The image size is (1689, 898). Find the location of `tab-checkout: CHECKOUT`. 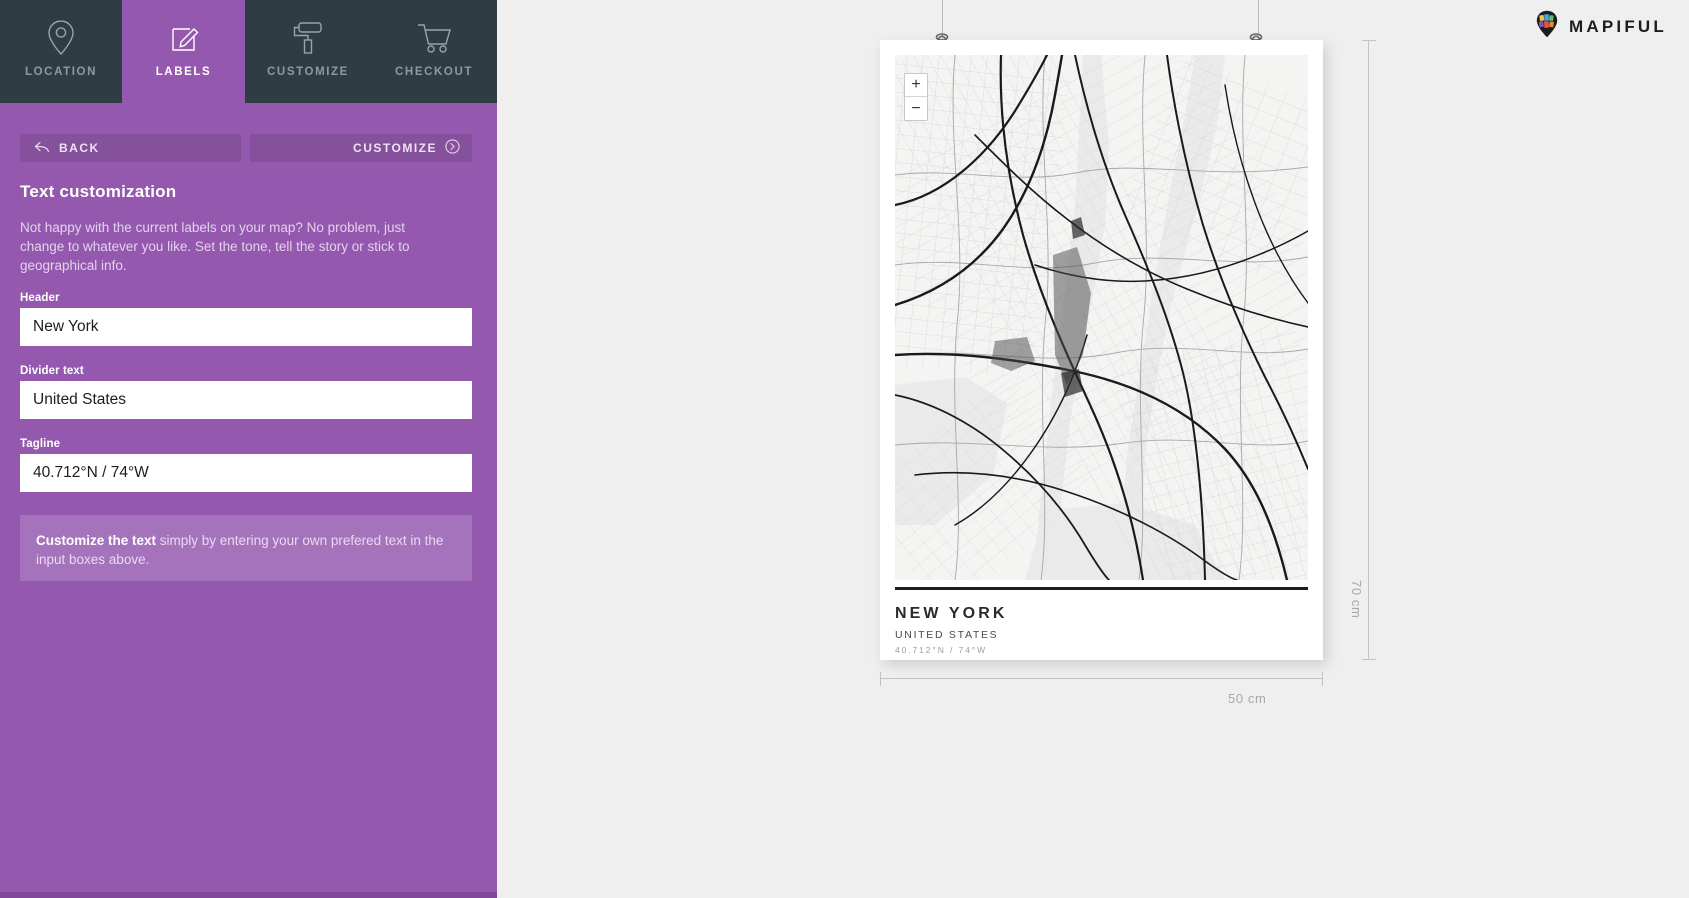

tab-checkout: CHECKOUT is located at coordinates (434, 51).